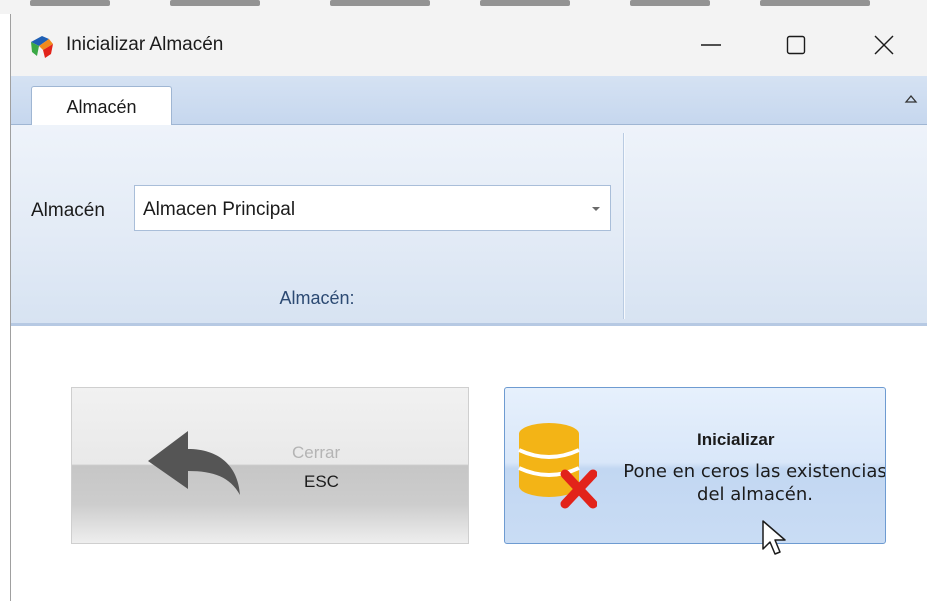  I want to click on almacen-combobox-value: Almacen Principal, so click(219, 209).